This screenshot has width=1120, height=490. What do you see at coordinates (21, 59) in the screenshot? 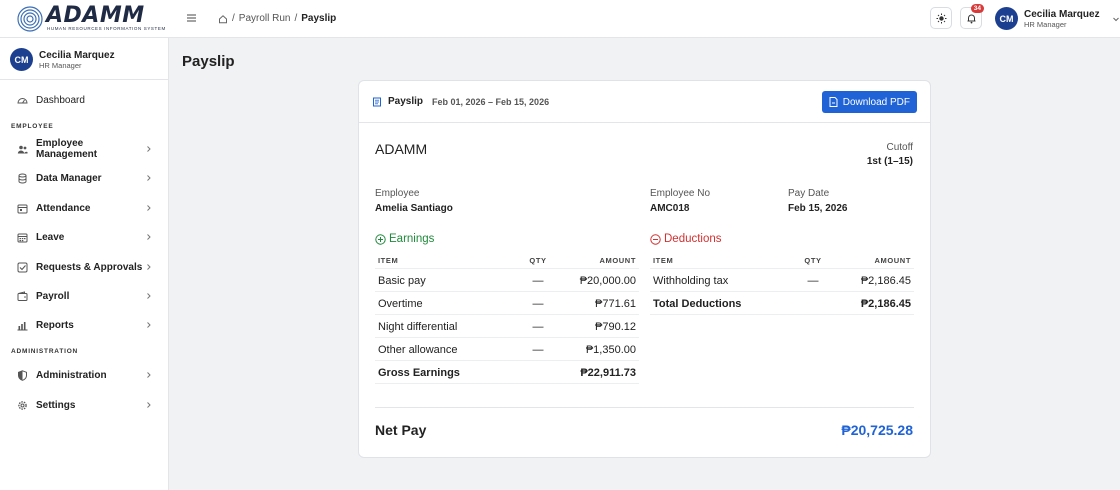
I see `avatar: CM` at bounding box center [21, 59].